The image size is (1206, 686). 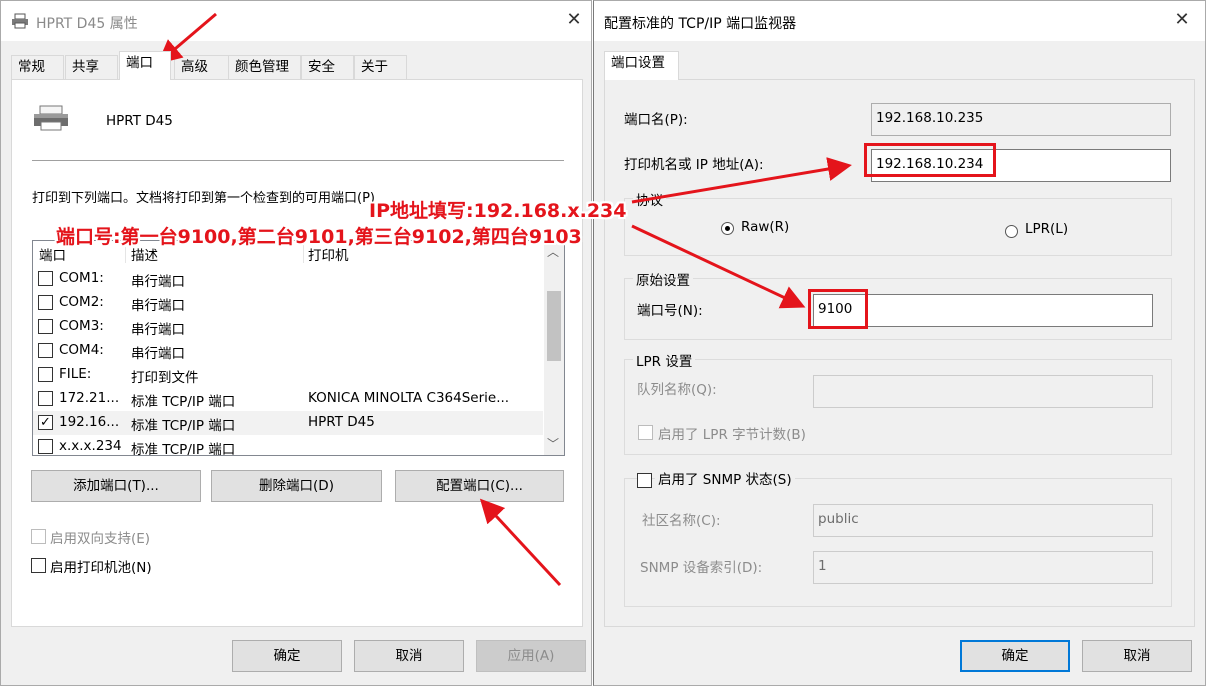 What do you see at coordinates (1011, 231) in the screenshot?
I see `lpr-radio` at bounding box center [1011, 231].